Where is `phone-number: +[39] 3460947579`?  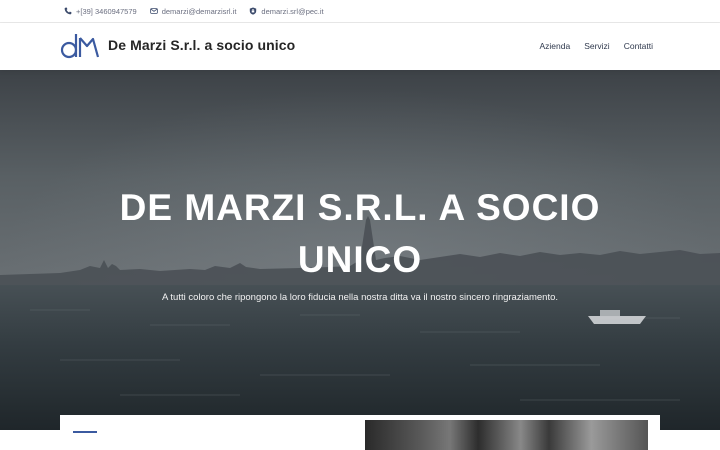 phone-number: +[39] 3460947579 is located at coordinates (106, 11).